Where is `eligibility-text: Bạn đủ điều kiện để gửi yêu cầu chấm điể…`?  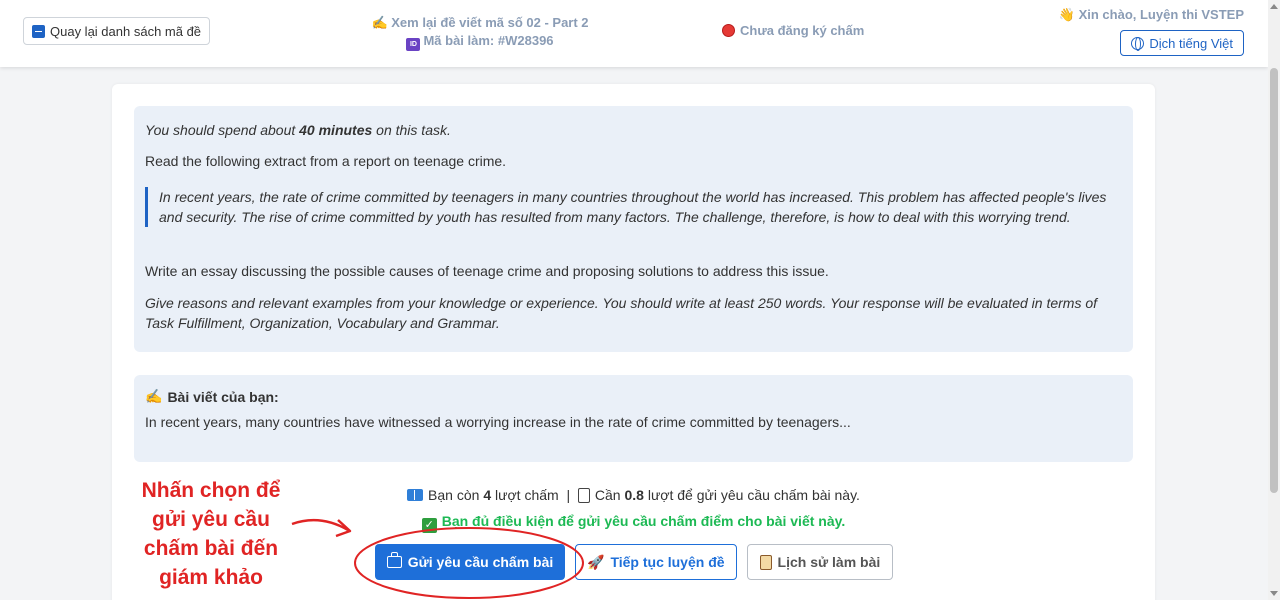
eligibility-text: Bạn đủ điều kiện để gửi yêu cầu chấm điể… is located at coordinates (643, 521).